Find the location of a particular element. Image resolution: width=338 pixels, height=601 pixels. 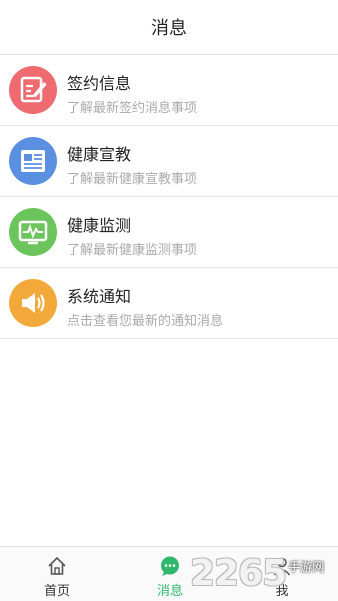

message-title: 签约信息 is located at coordinates (99, 83).